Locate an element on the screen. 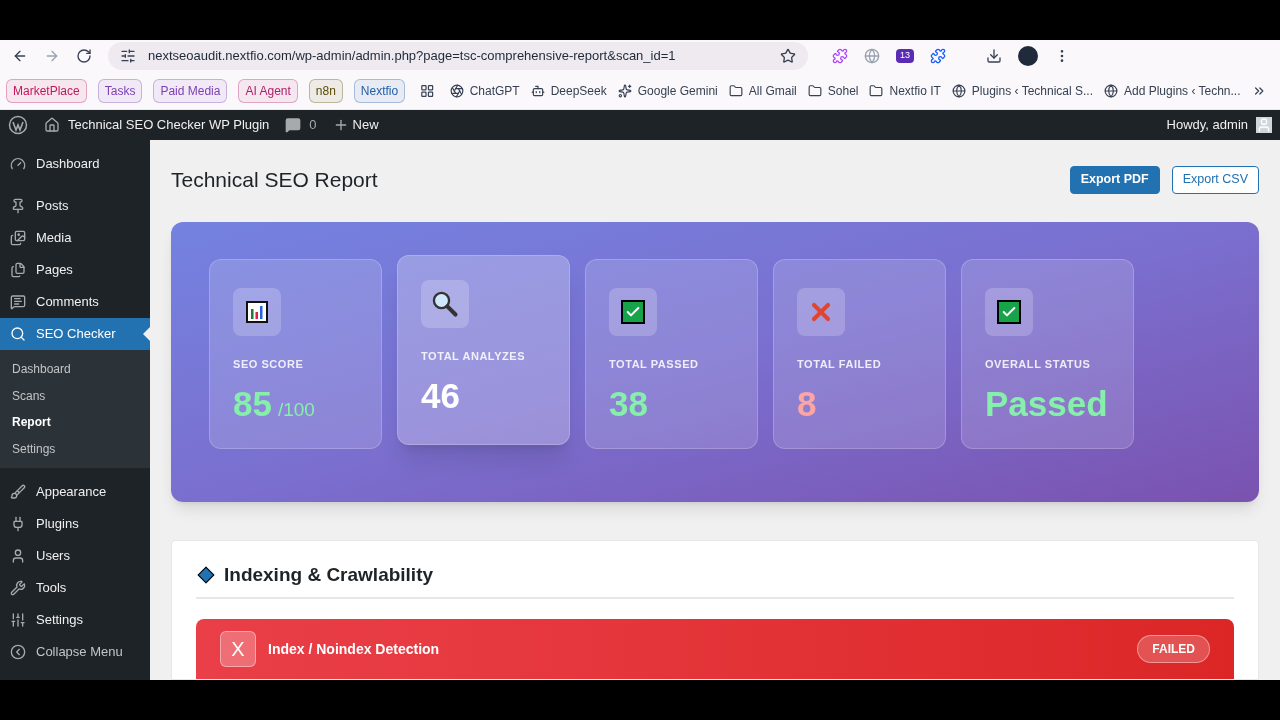 This screenshot has width=1280, height=720. check-result-bar: X Index / Noindex Detection FAILED is located at coordinates (715, 649).